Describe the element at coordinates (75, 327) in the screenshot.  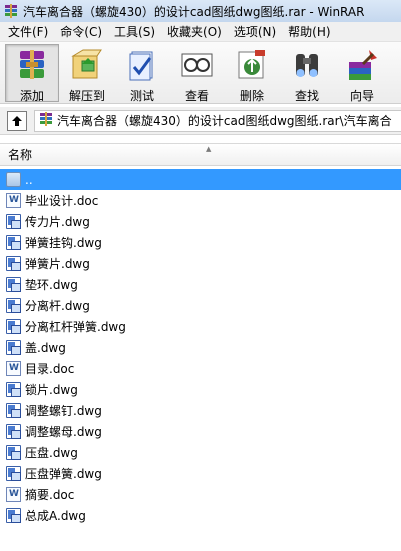
I see `file-name: 分离杠杆弹簧.dwg` at that location.